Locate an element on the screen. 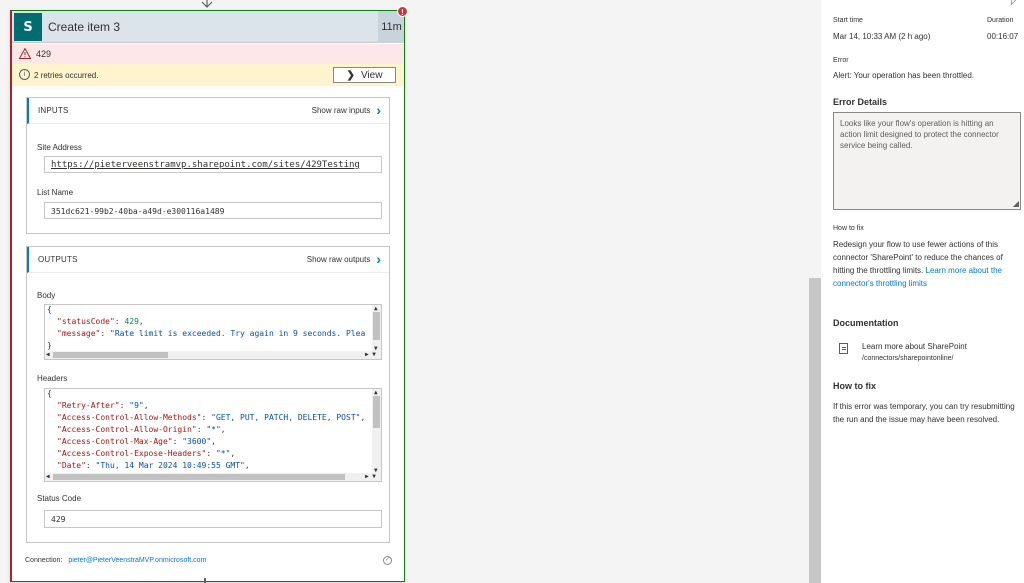 Image resolution: width=1024 pixels, height=583 pixels. error-label: Error is located at coordinates (841, 60).